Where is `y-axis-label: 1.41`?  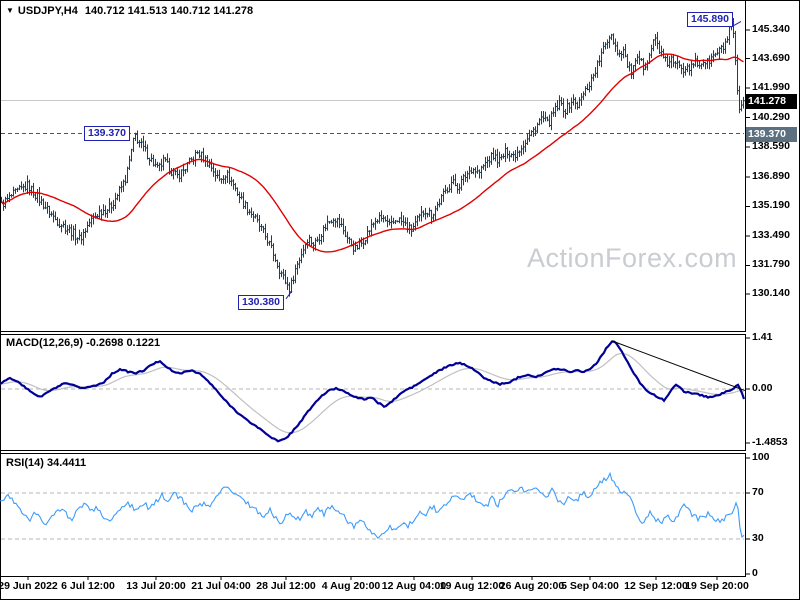 y-axis-label: 1.41 is located at coordinates (762, 337).